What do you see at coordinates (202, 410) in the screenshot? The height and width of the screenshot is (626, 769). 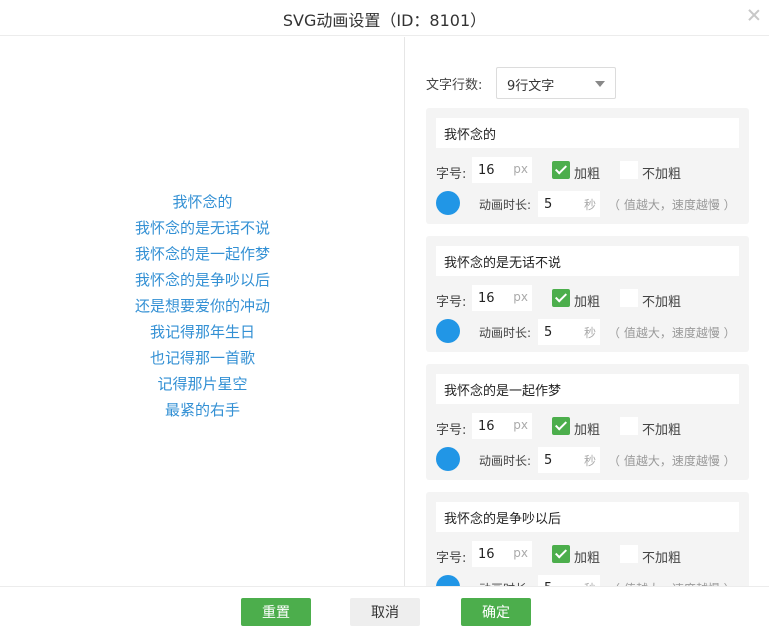 I see `preview-line: 最紧的右手` at bounding box center [202, 410].